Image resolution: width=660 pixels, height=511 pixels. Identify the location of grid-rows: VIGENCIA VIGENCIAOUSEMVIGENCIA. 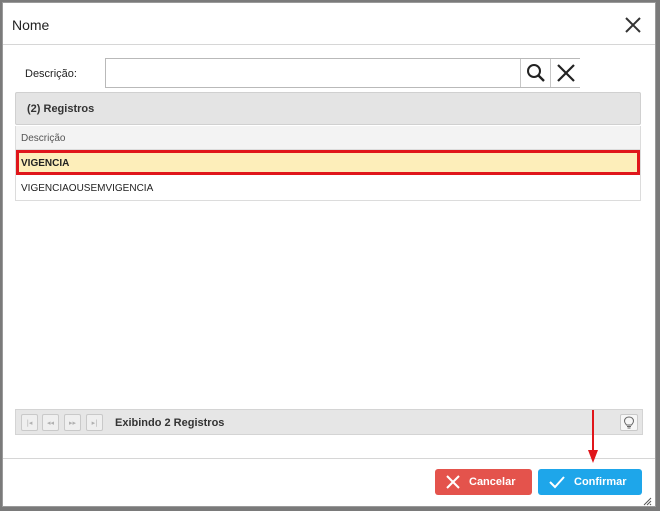
(328, 175).